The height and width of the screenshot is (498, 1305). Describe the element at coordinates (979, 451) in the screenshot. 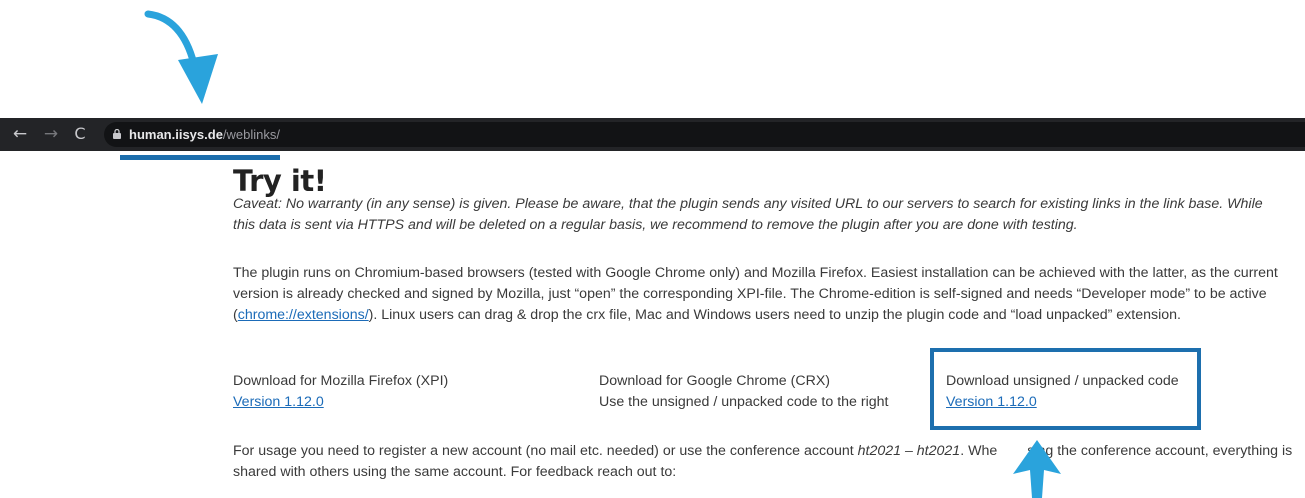

I see `usage-text-mid: . Whe` at that location.